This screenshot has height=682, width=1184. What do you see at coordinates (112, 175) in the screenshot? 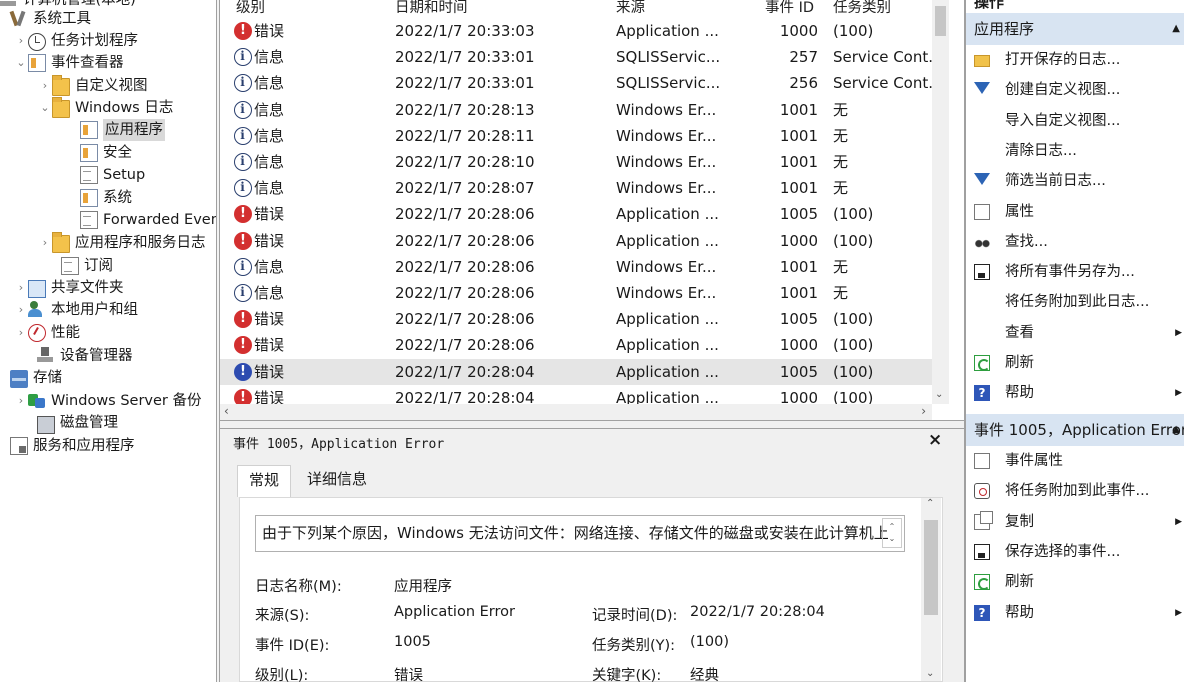
I see `tree-item-setup-log: Setup` at bounding box center [112, 175].